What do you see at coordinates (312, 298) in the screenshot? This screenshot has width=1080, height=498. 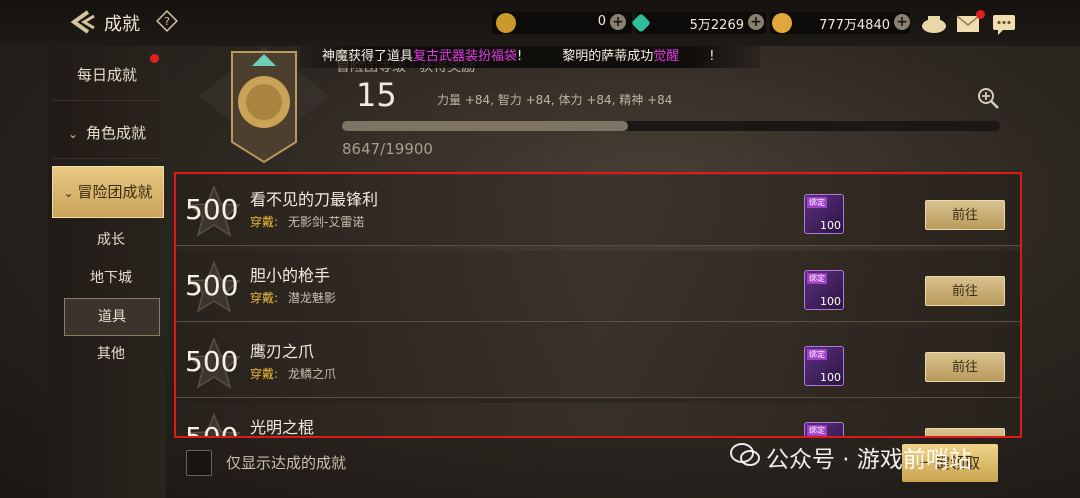 I see `wear-value: 潜龙魅影` at bounding box center [312, 298].